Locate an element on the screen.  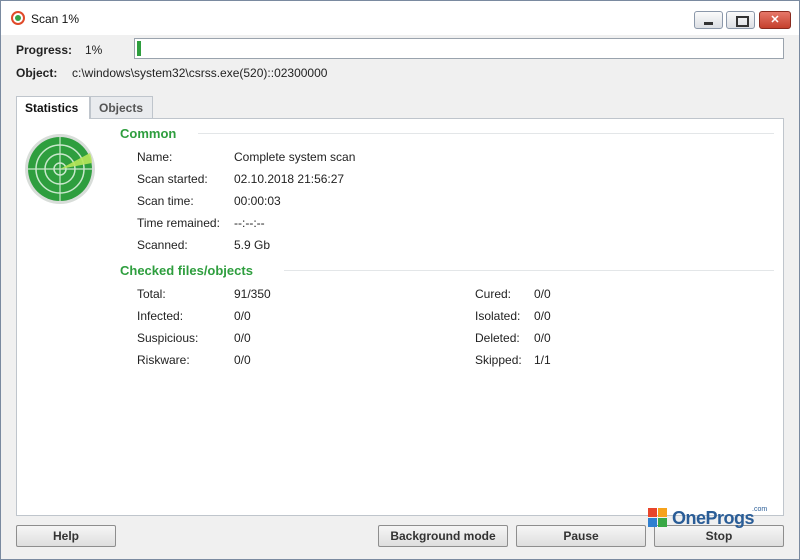
suspicious-label: Suspicious: is located at coordinates (168, 338).